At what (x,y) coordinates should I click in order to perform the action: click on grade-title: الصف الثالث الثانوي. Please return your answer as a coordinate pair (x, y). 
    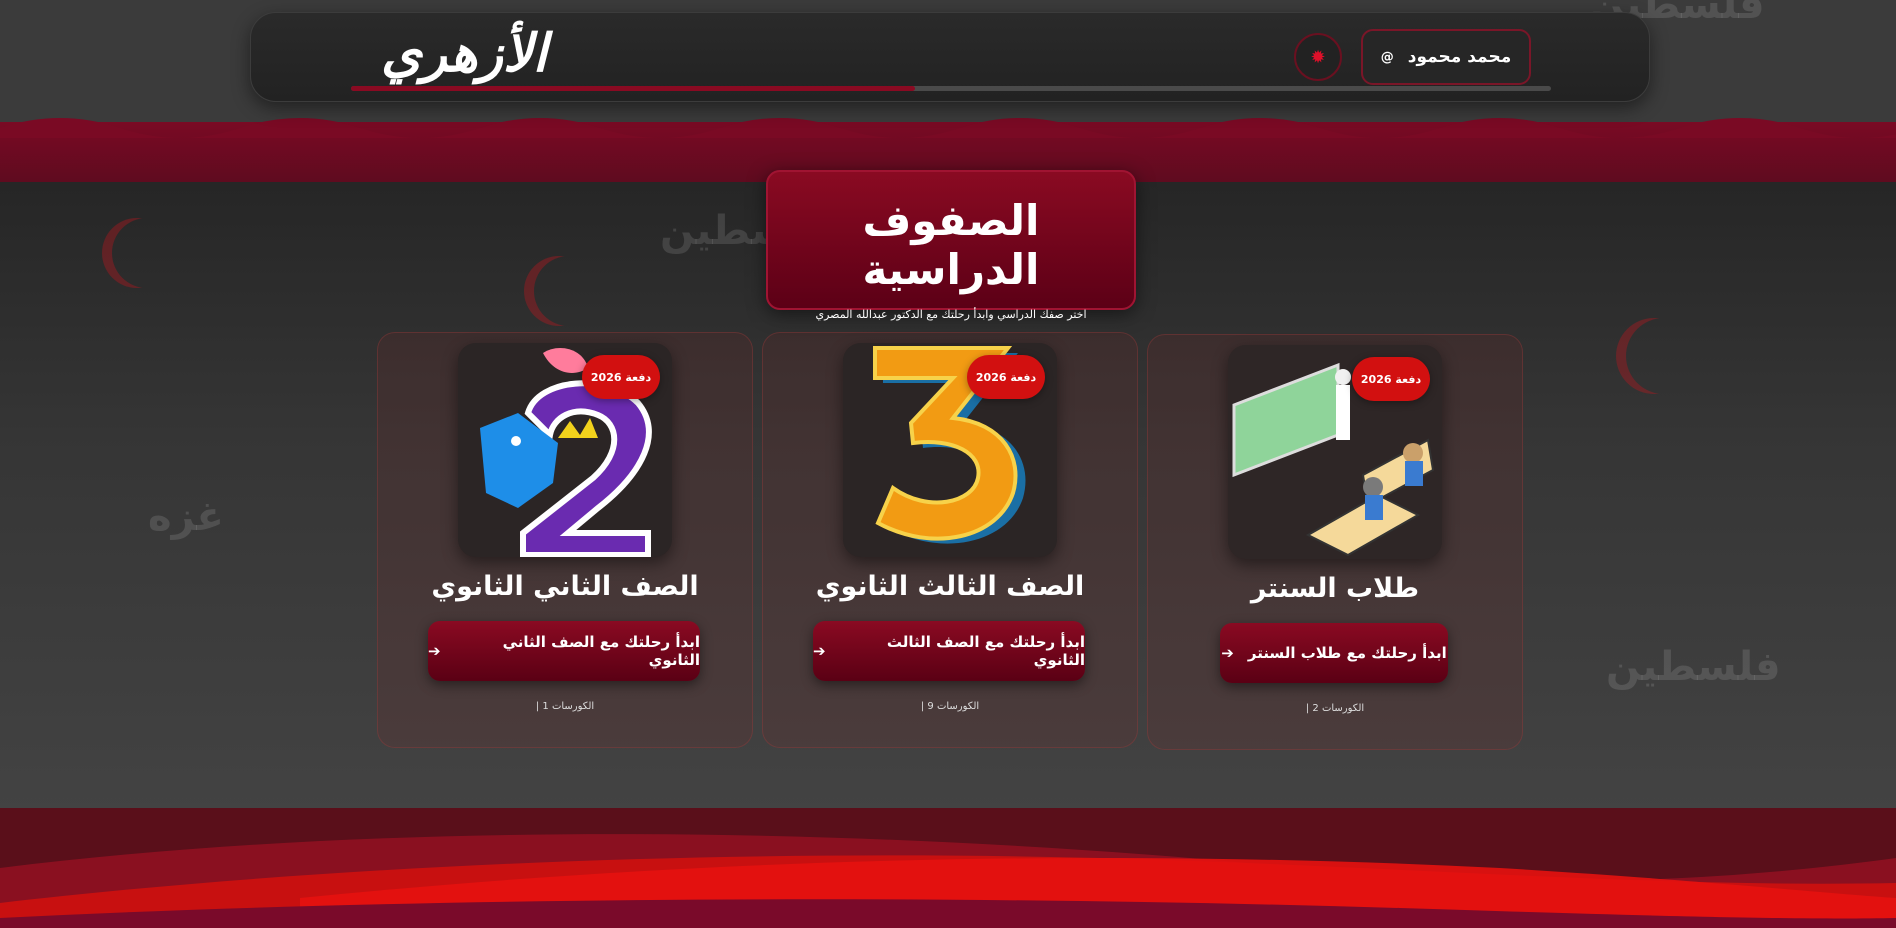
    Looking at the image, I should click on (950, 586).